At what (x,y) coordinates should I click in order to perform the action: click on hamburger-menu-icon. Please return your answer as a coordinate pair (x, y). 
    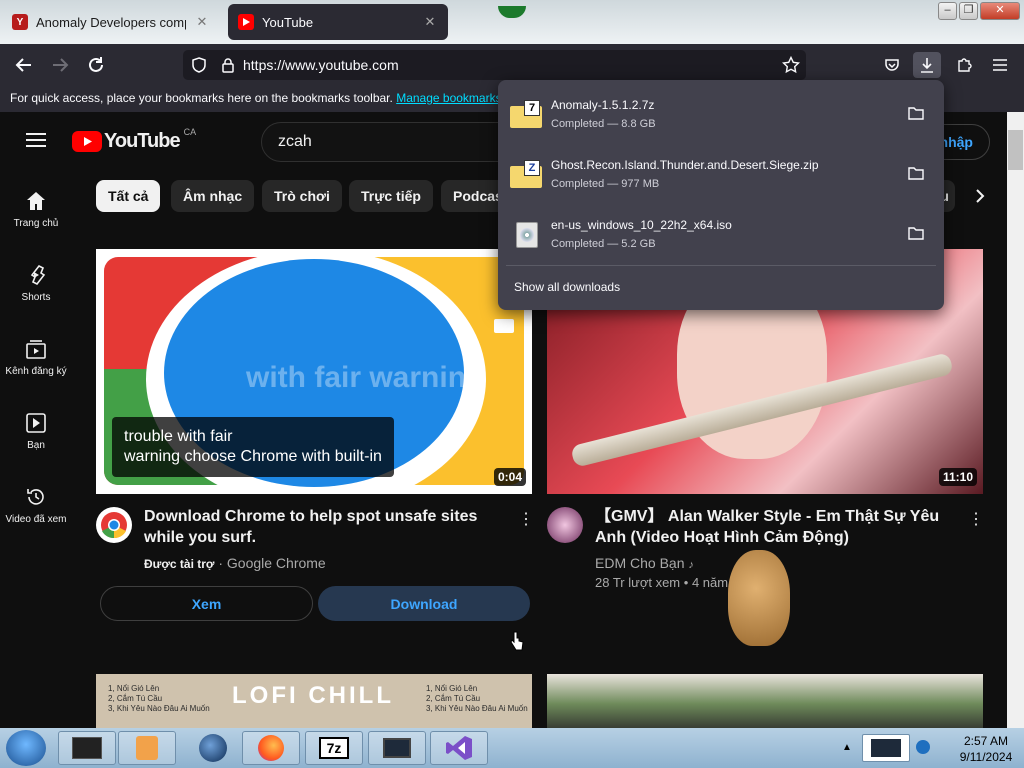
    Looking at the image, I should click on (1000, 65).